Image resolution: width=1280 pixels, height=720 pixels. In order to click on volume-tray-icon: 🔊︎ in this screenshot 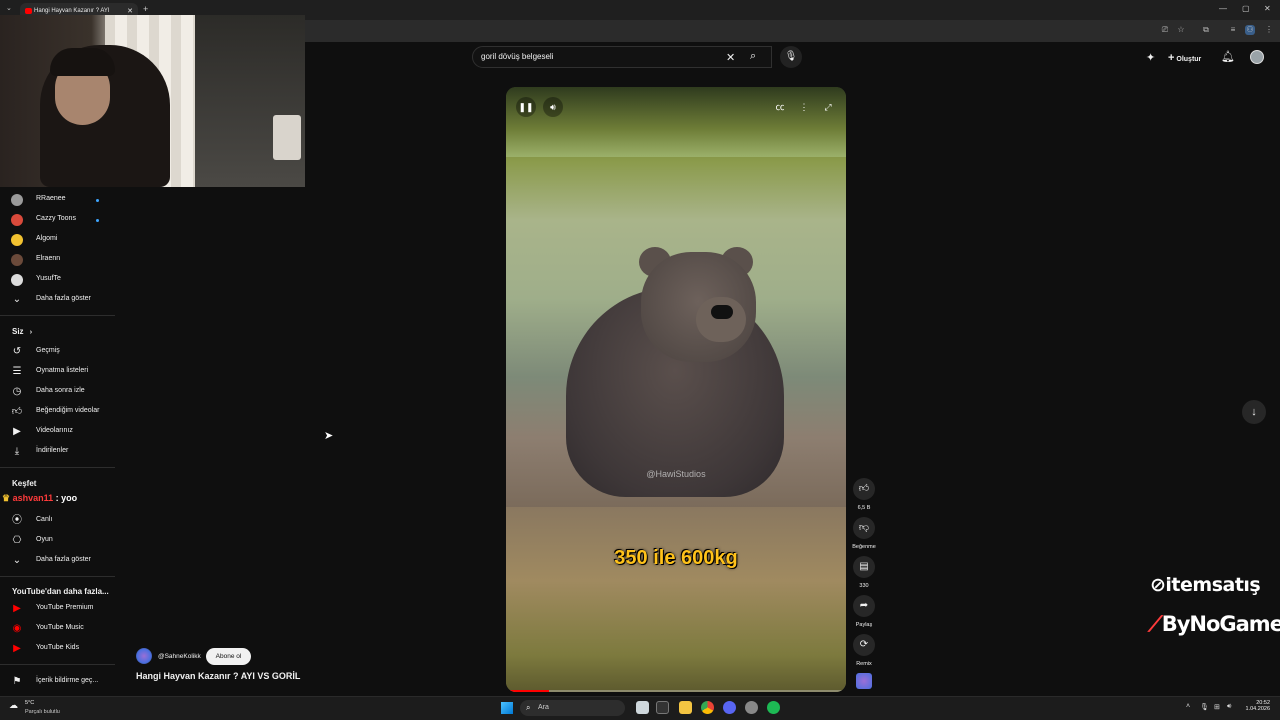, I will do `click(1229, 707)`.